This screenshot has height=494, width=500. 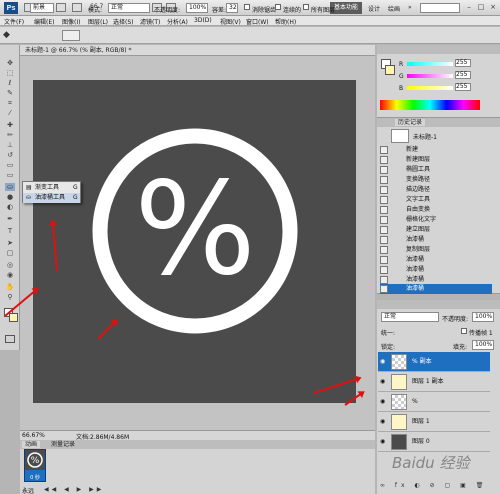 What do you see at coordinates (230, 21) in the screenshot?
I see `menu-view: 视图(V)` at bounding box center [230, 21].